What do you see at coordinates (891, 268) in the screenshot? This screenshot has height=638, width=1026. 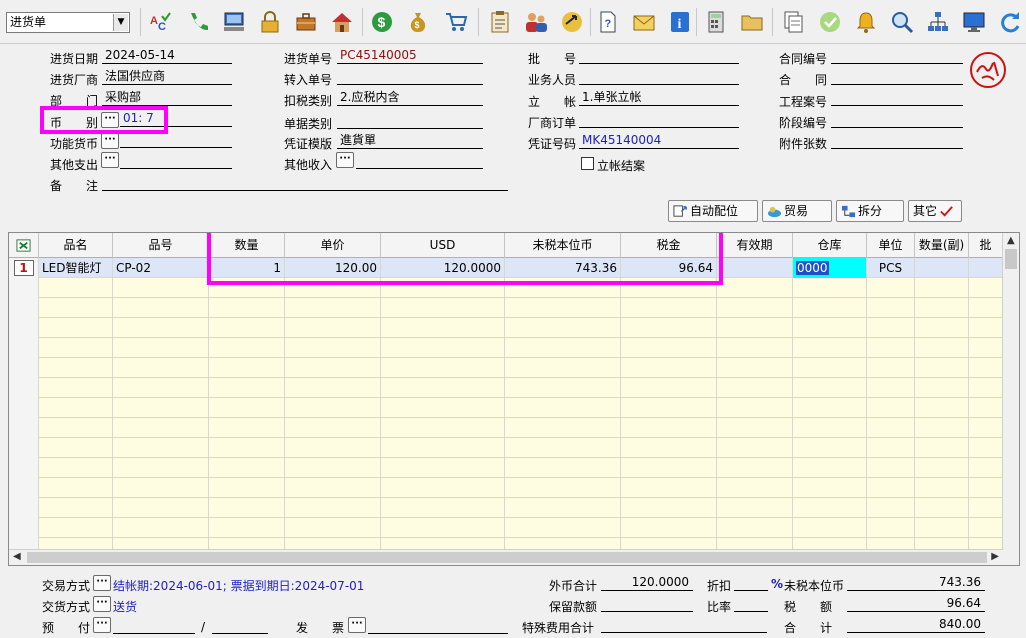 I see `cell-unit: PCS` at bounding box center [891, 268].